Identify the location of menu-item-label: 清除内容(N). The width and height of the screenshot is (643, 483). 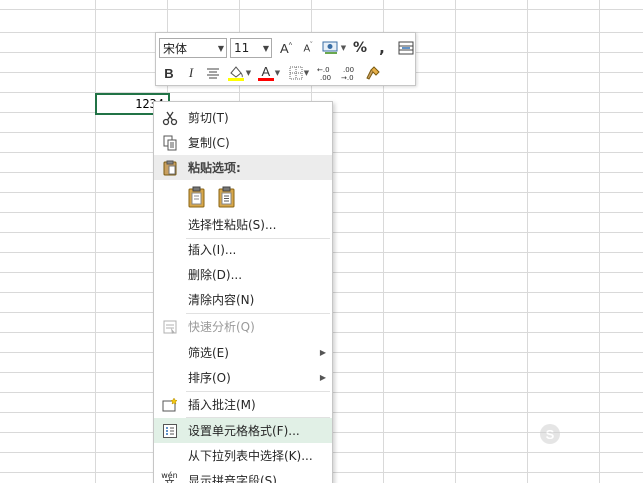
(221, 300).